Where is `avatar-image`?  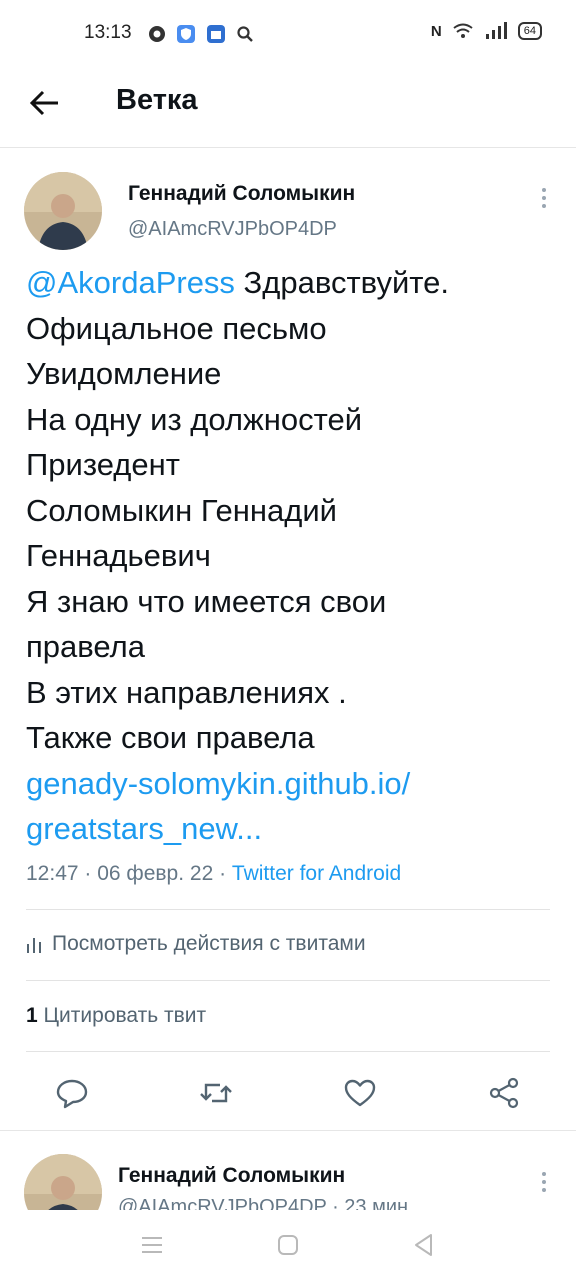
avatar-image is located at coordinates (63, 211).